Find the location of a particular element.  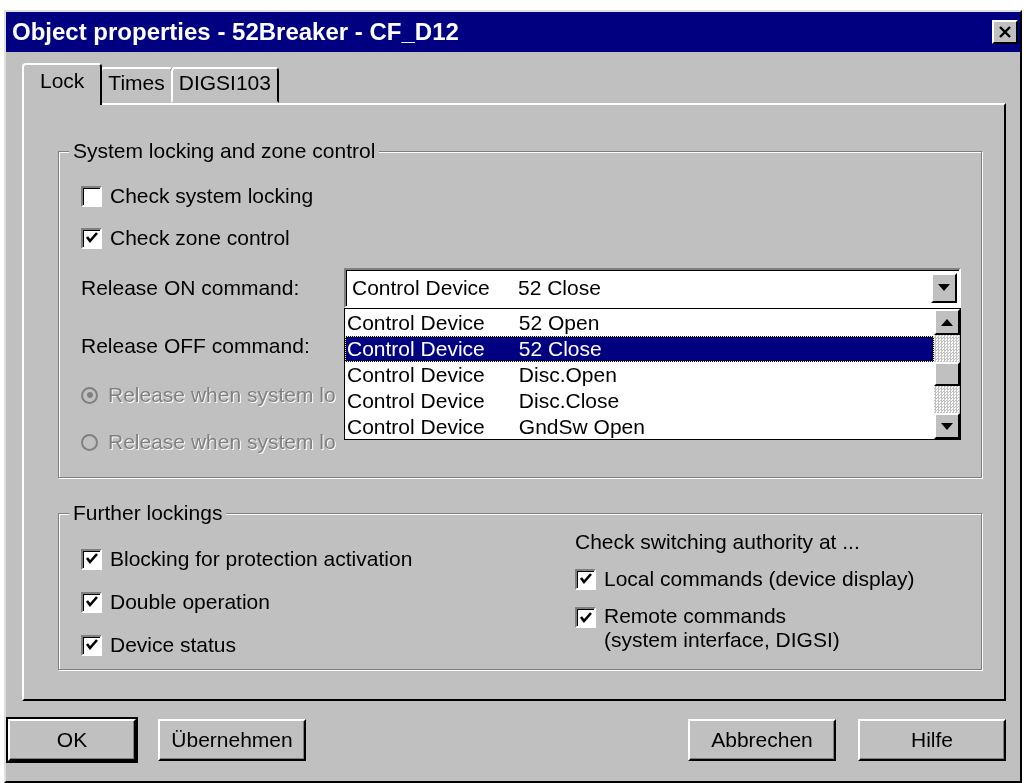

dropdown-arrow-button is located at coordinates (944, 288).